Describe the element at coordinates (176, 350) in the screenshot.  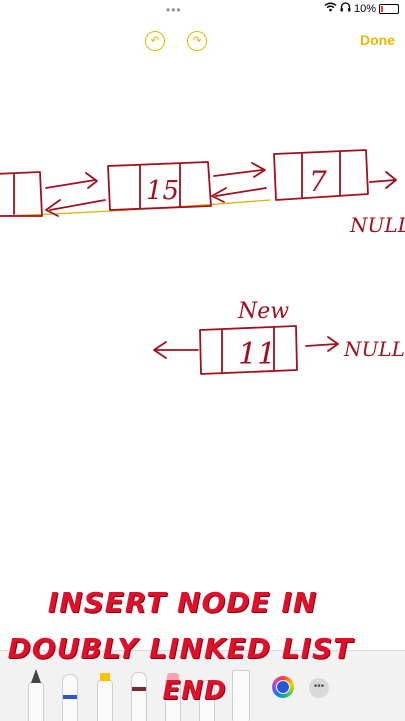
I see `arrow-left-new` at that location.